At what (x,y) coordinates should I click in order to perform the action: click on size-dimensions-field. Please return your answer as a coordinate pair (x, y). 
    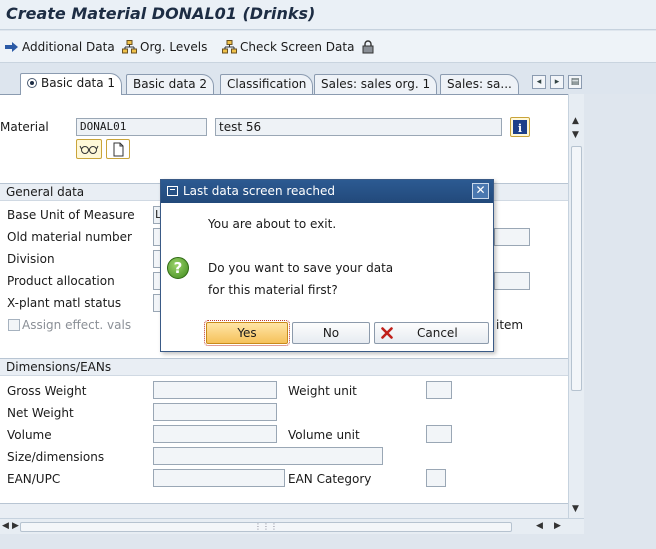
    Looking at the image, I should click on (268, 456).